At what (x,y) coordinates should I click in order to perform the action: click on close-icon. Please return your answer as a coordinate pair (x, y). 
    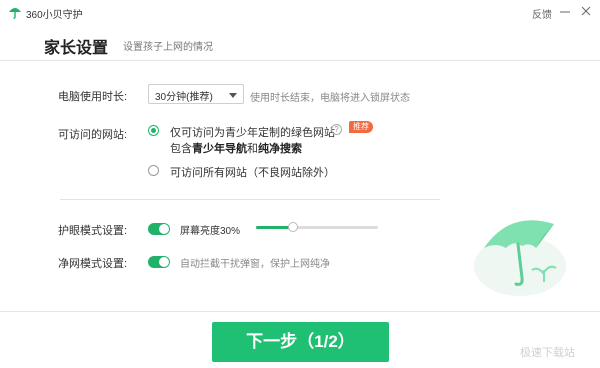
    Looking at the image, I should click on (586, 11).